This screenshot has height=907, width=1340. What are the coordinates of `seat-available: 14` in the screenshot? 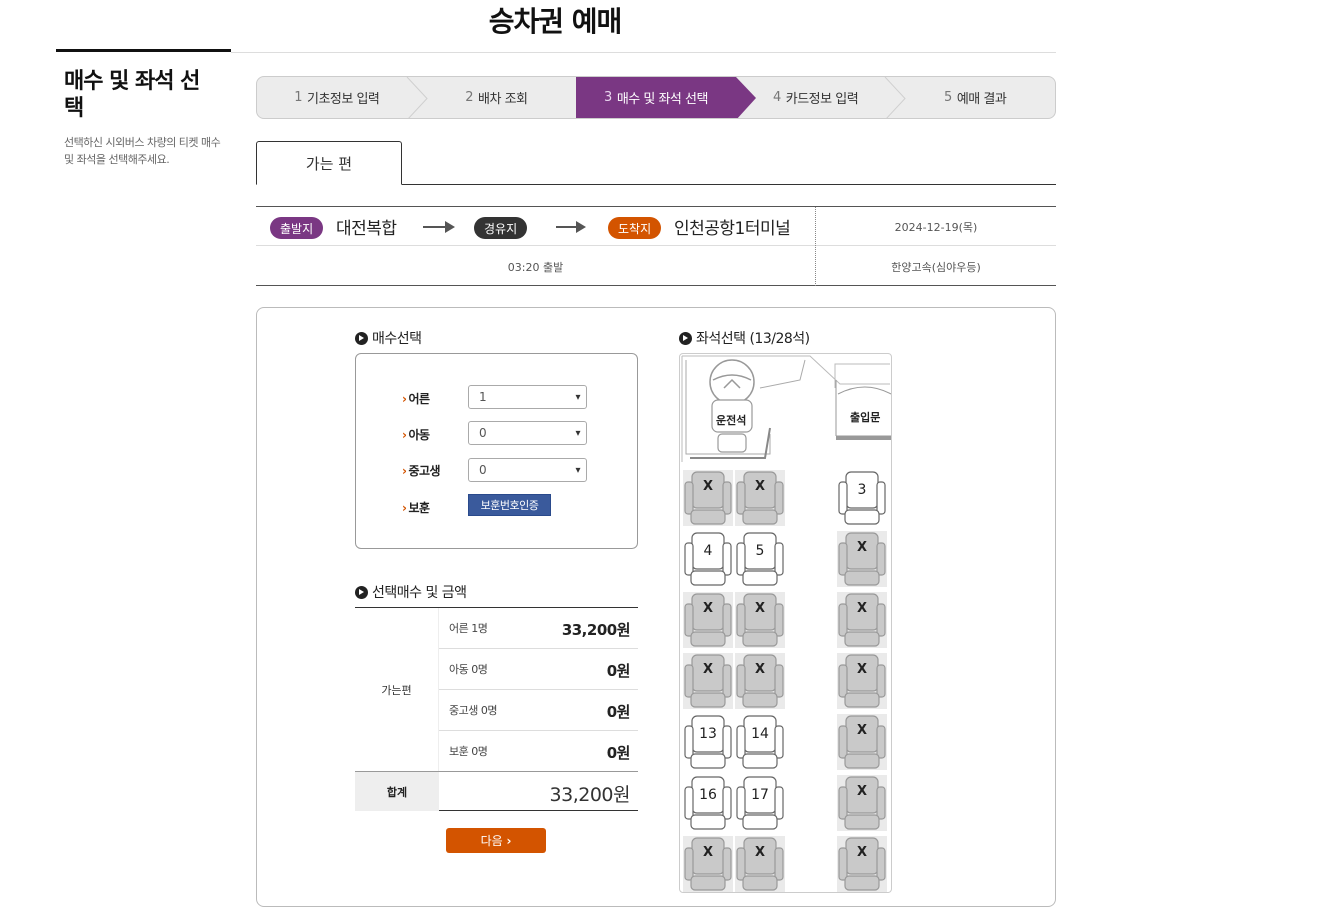 It's located at (760, 742).